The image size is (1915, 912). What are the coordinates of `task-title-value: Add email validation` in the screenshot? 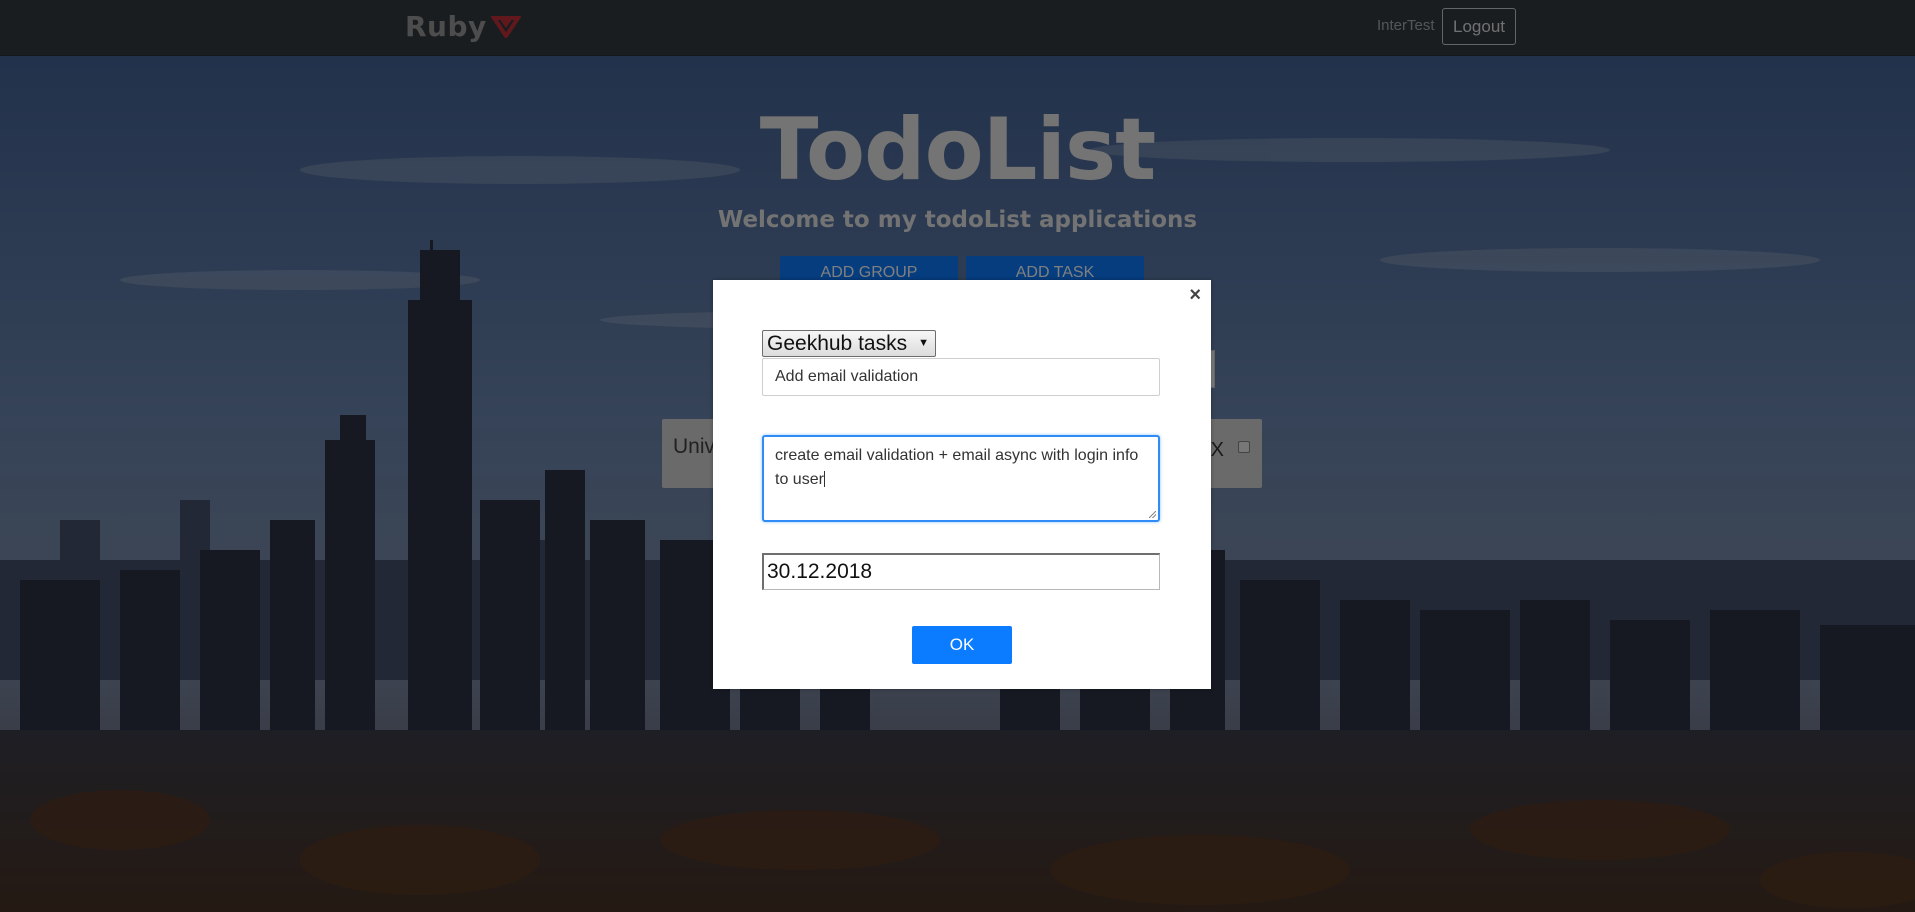 It's located at (847, 376).